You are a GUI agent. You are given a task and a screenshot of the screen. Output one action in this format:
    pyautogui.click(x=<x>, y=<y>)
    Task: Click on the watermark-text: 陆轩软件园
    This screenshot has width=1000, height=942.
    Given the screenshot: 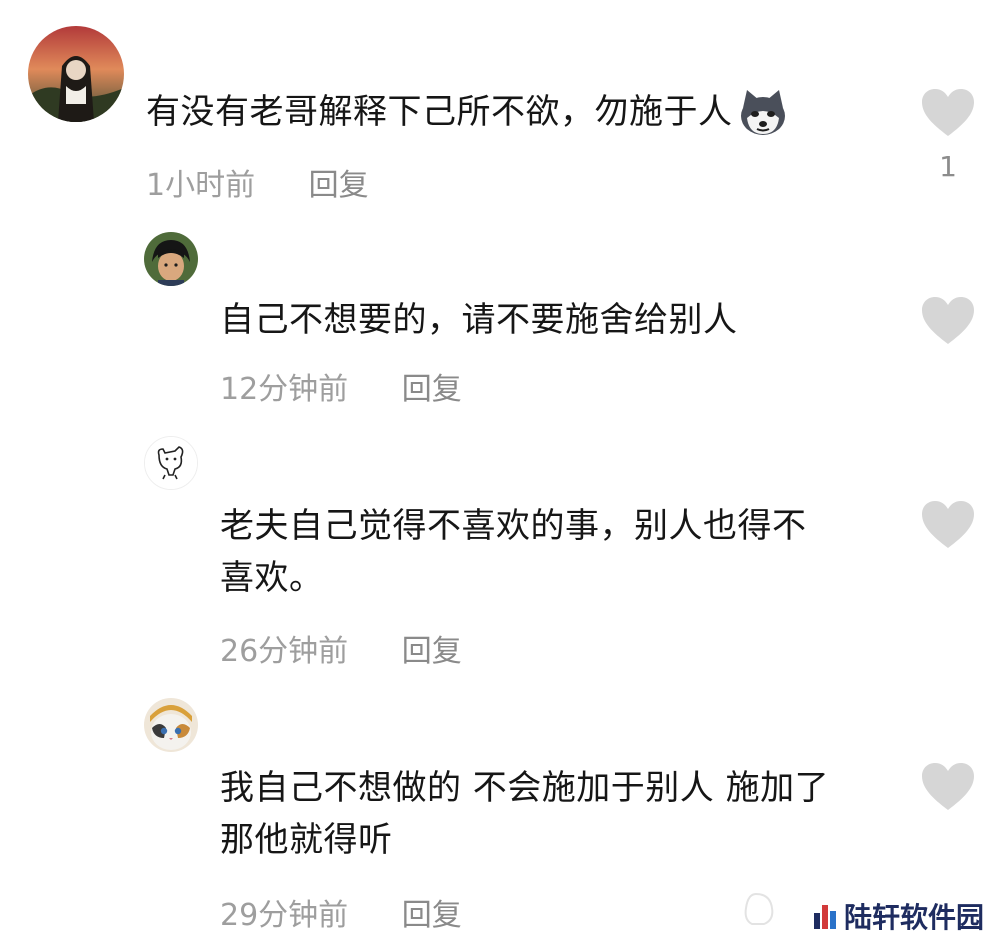 What is the action you would take?
    pyautogui.click(x=914, y=917)
    